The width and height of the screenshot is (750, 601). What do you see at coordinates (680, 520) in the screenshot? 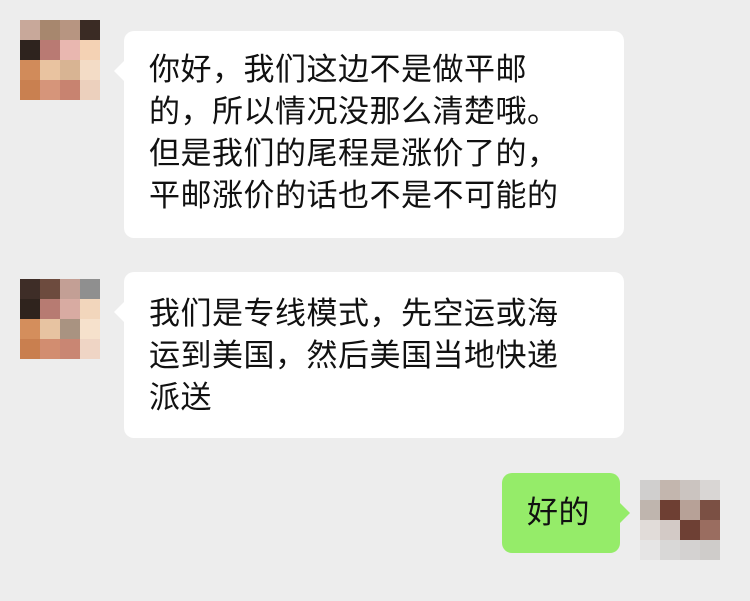
I see `my-avatar` at bounding box center [680, 520].